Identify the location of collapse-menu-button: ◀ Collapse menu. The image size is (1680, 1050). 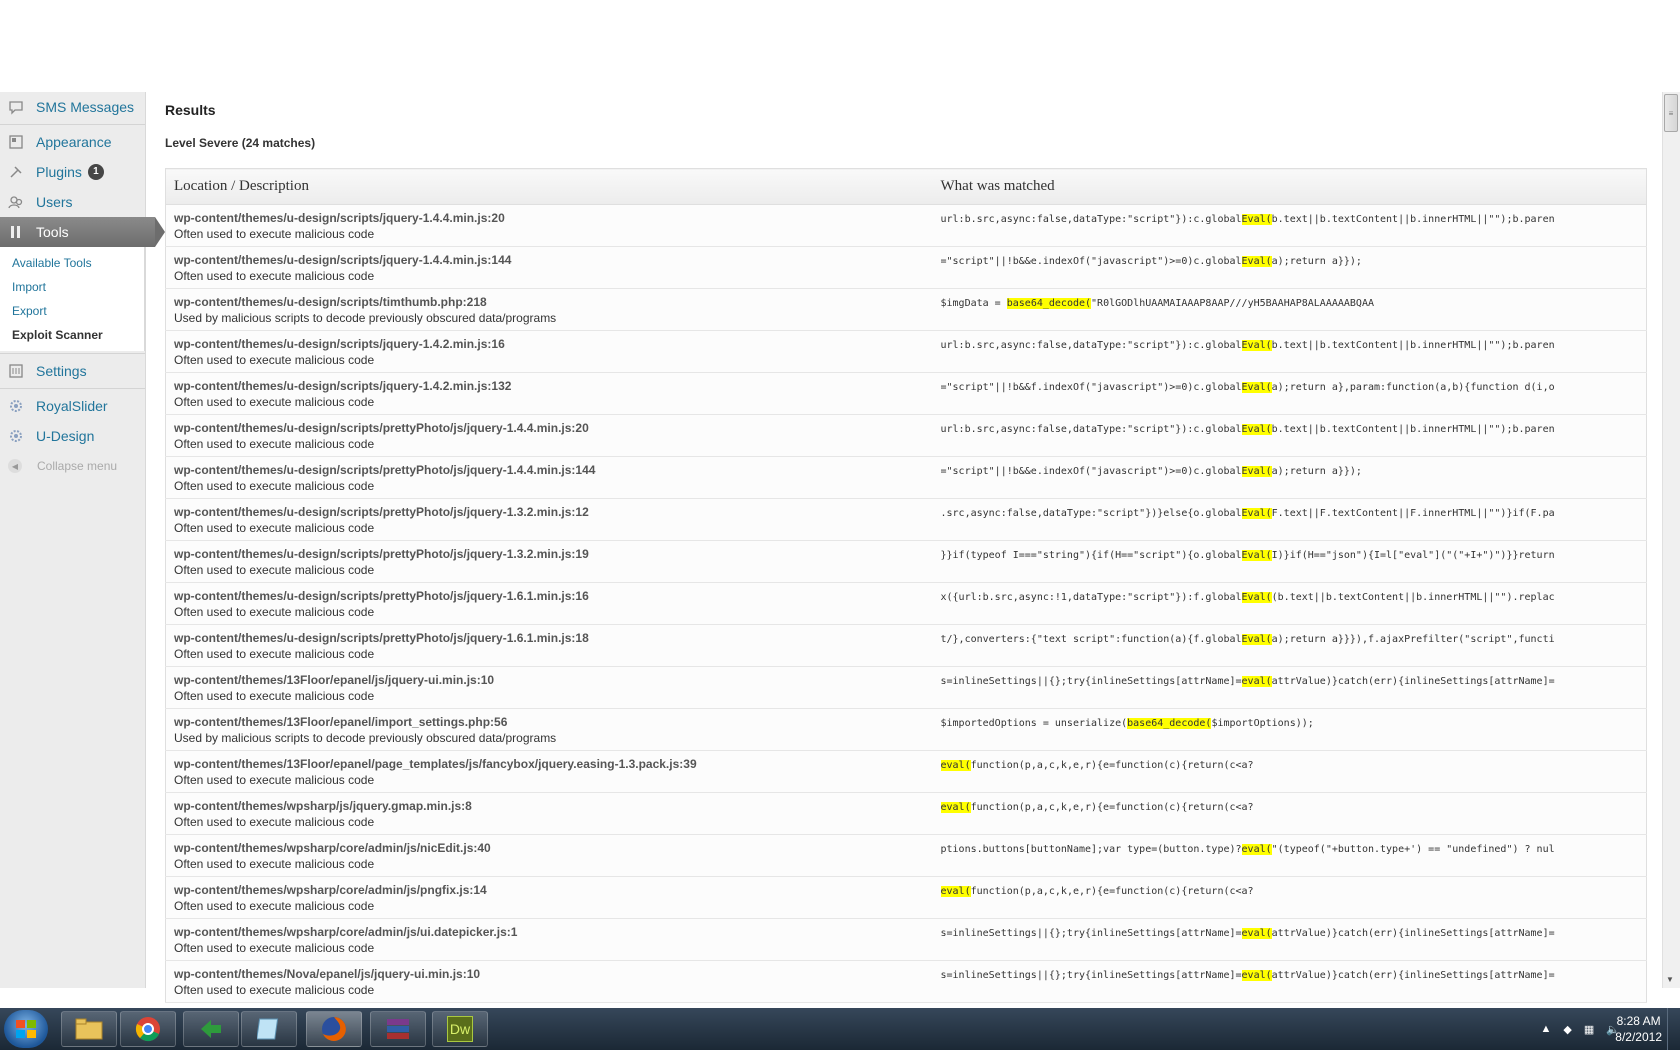
(72, 466).